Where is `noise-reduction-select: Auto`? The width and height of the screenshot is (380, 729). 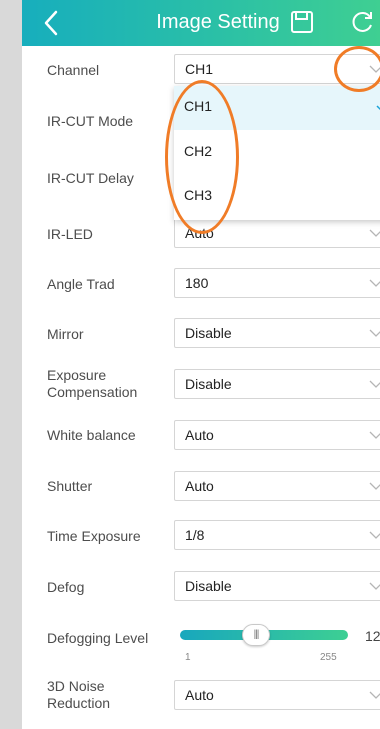
noise-reduction-select: Auto is located at coordinates (277, 695).